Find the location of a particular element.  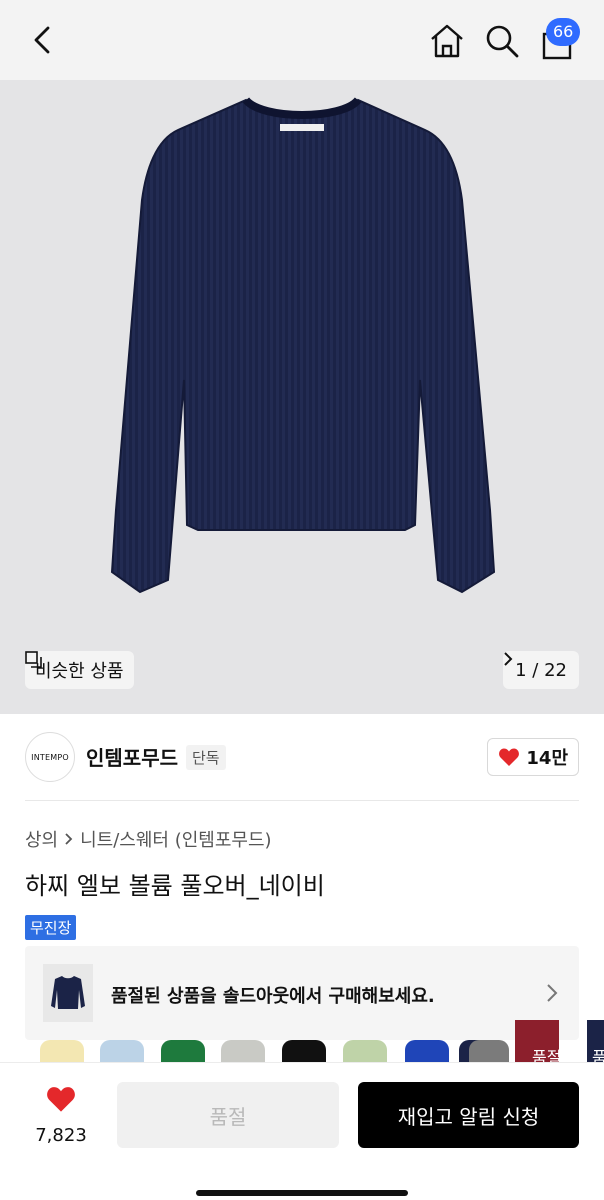

image-pager: 1 / 22 is located at coordinates (541, 670).